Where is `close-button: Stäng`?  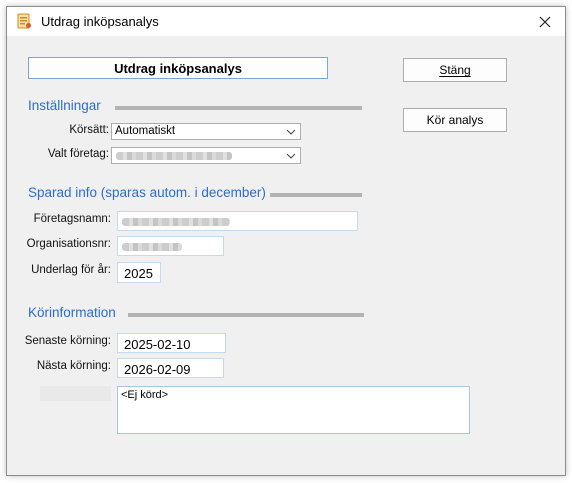
close-button: Stäng is located at coordinates (455, 70).